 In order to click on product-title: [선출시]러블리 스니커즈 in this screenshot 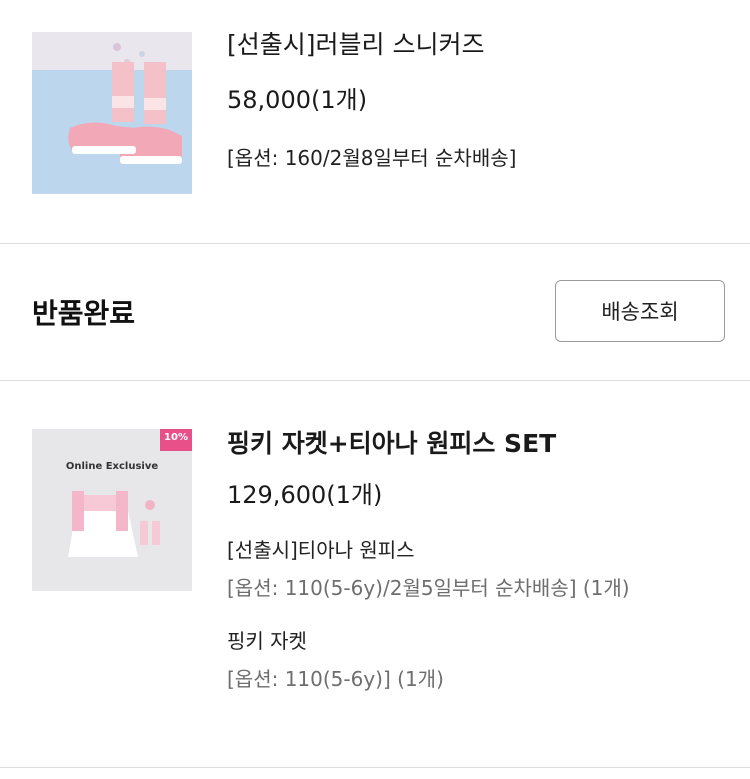, I will do `click(478, 45)`.